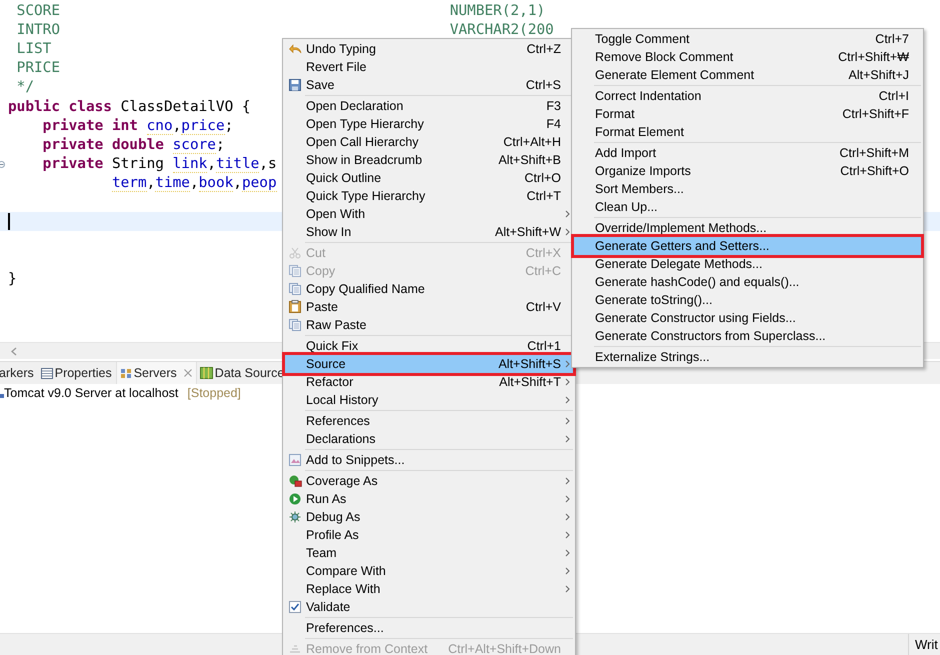 The height and width of the screenshot is (655, 940). I want to click on menu-item: Coverage As, so click(429, 481).